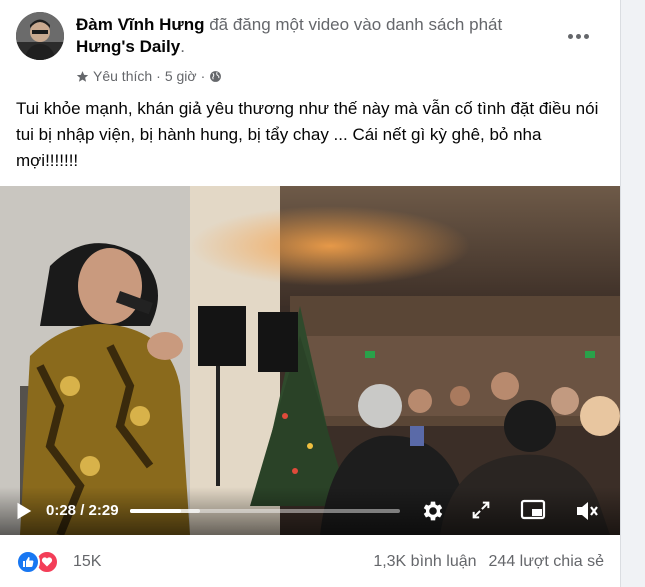 This screenshot has width=645, height=587. Describe the element at coordinates (82, 76) in the screenshot. I see `star-icon` at that location.